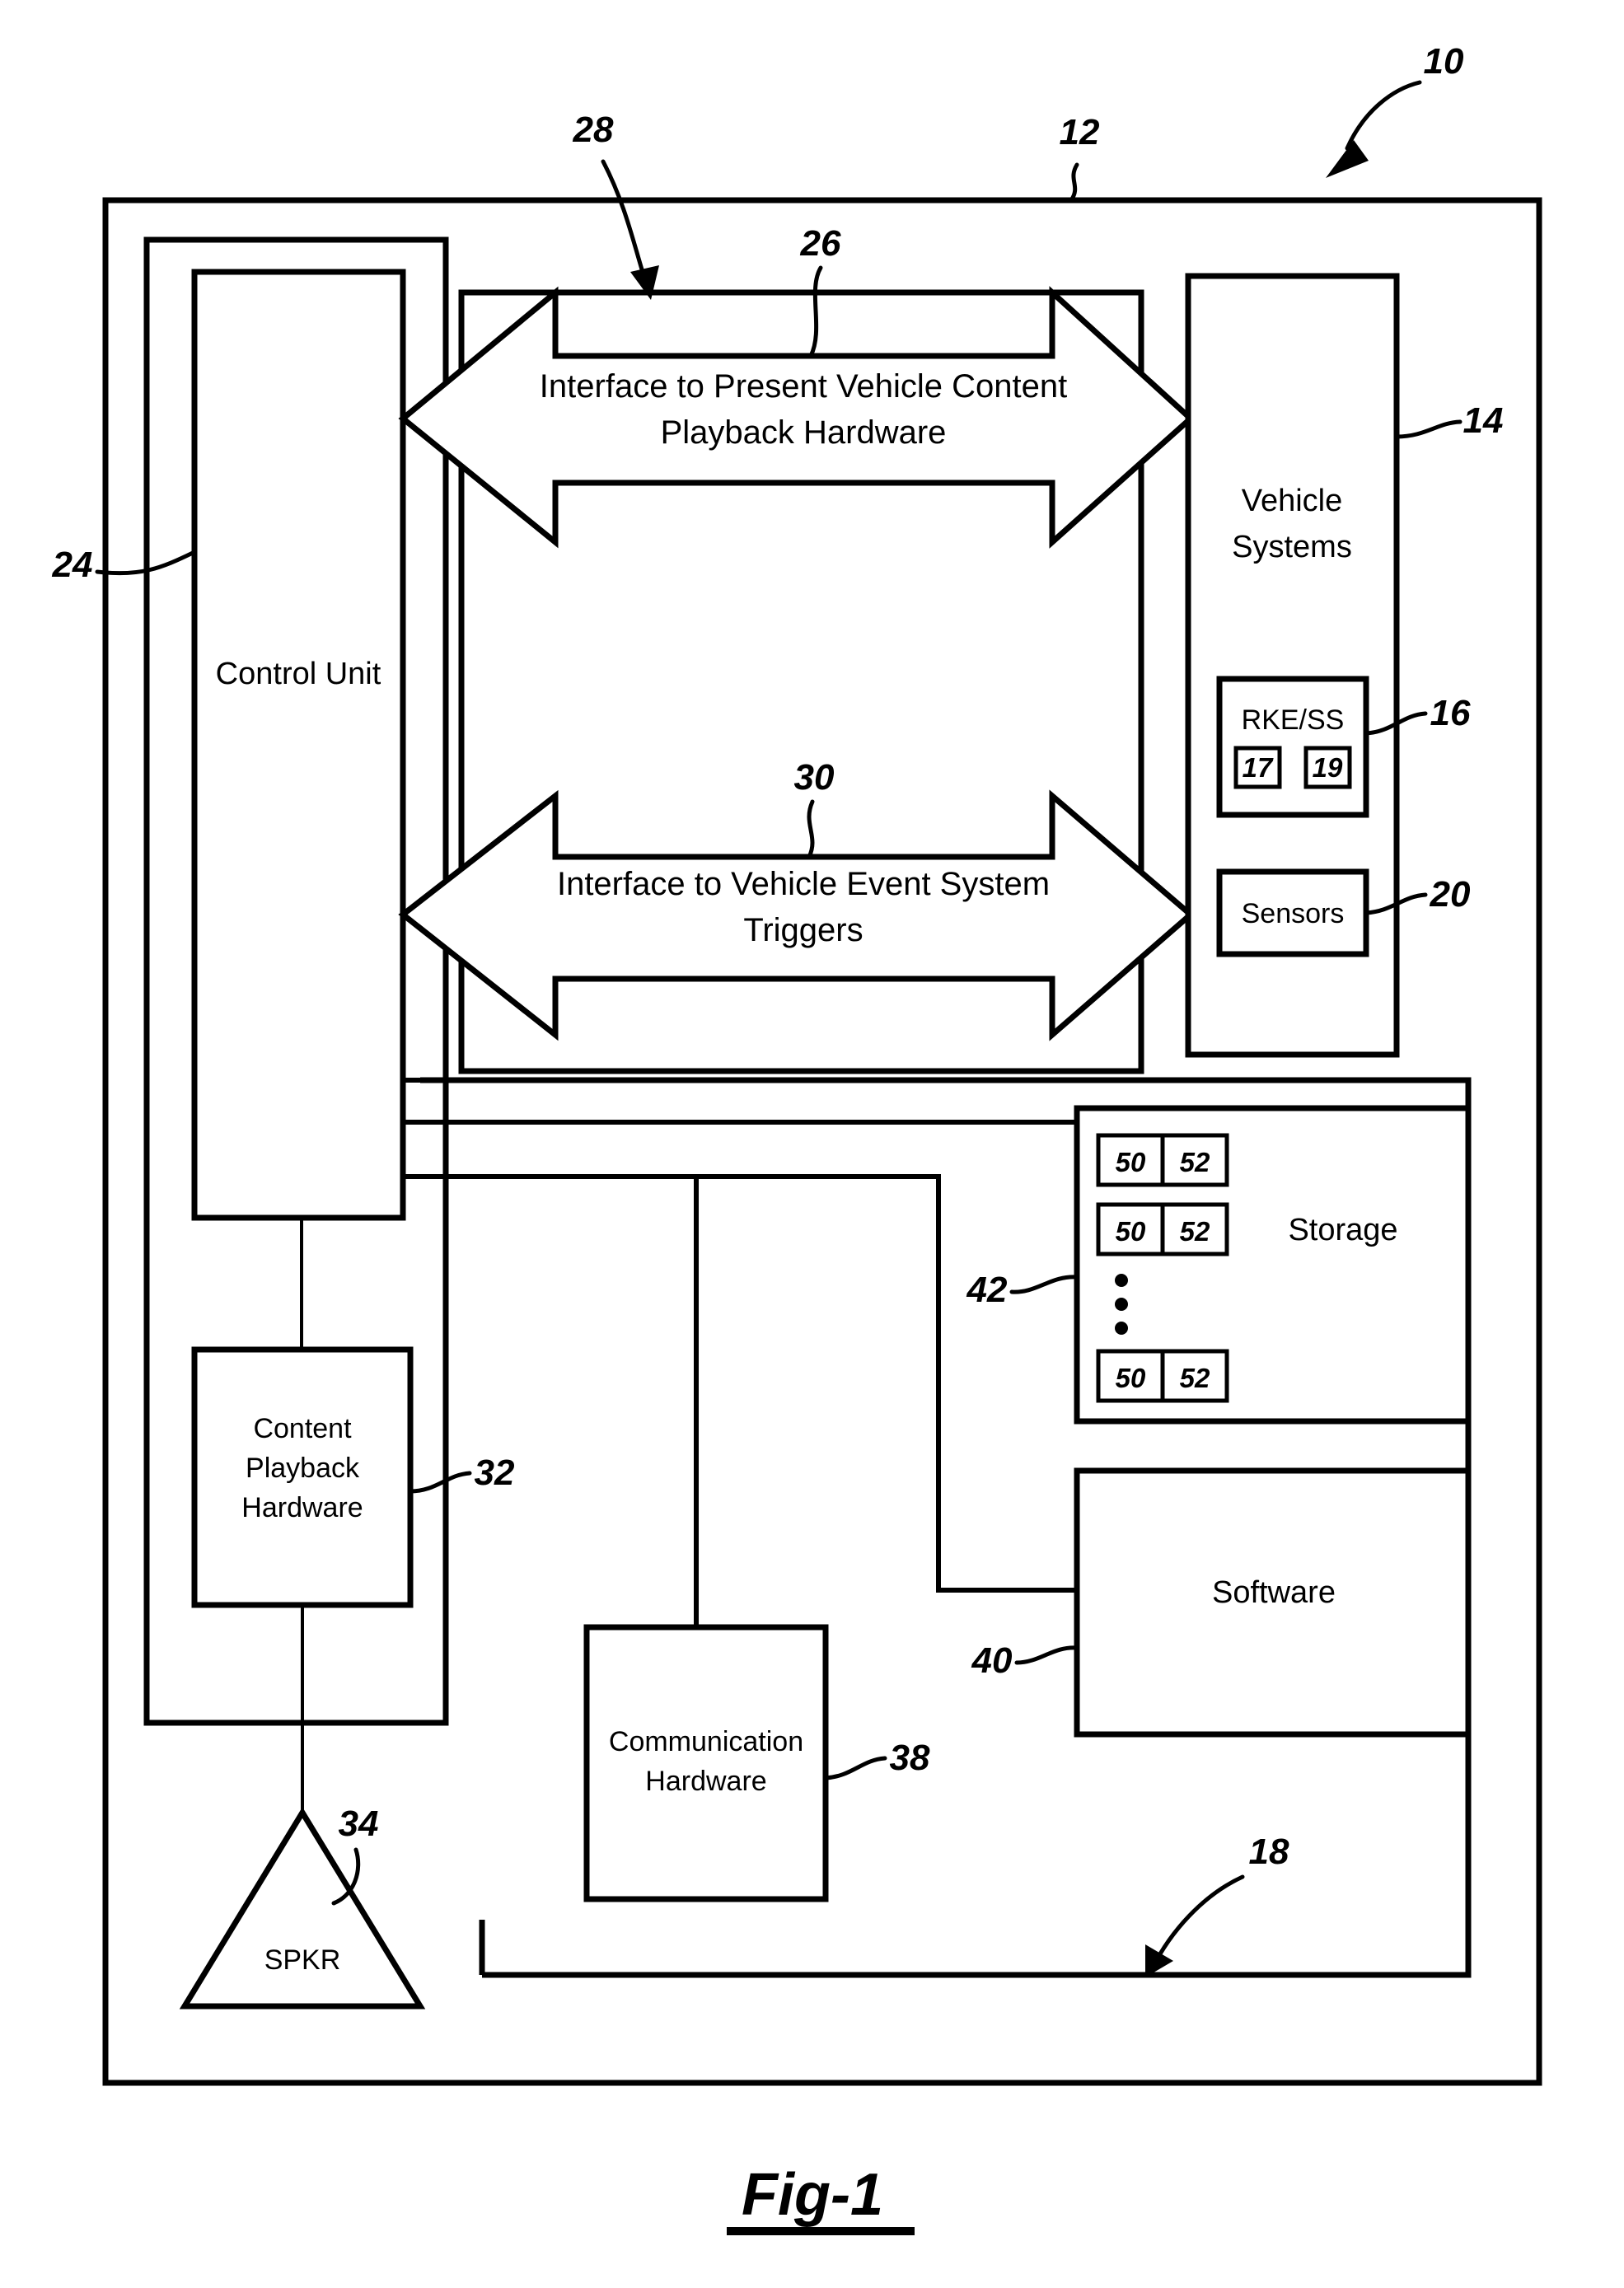  Describe the element at coordinates (803, 930) in the screenshot. I see `interface-triggers-label-line2: Triggers` at that location.